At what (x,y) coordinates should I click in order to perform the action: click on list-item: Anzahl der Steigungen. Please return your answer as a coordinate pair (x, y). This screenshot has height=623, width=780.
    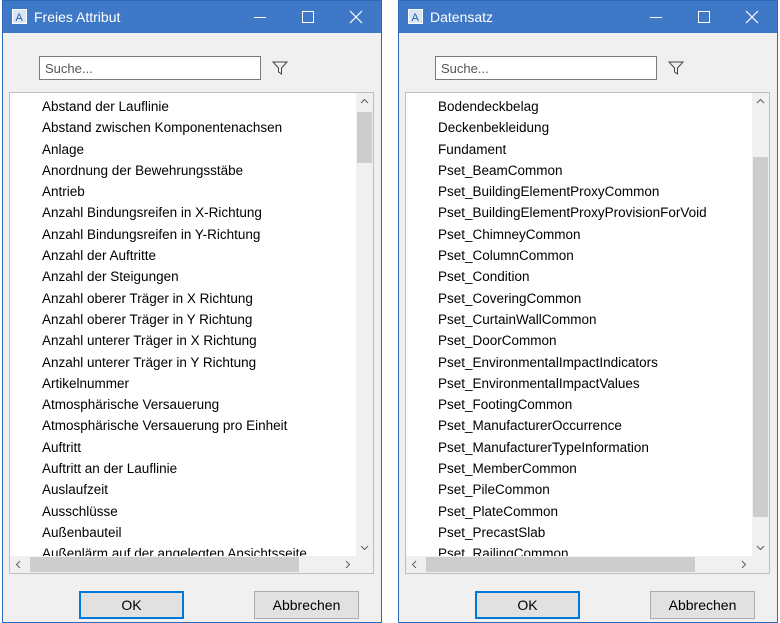
    Looking at the image, I should click on (197, 276).